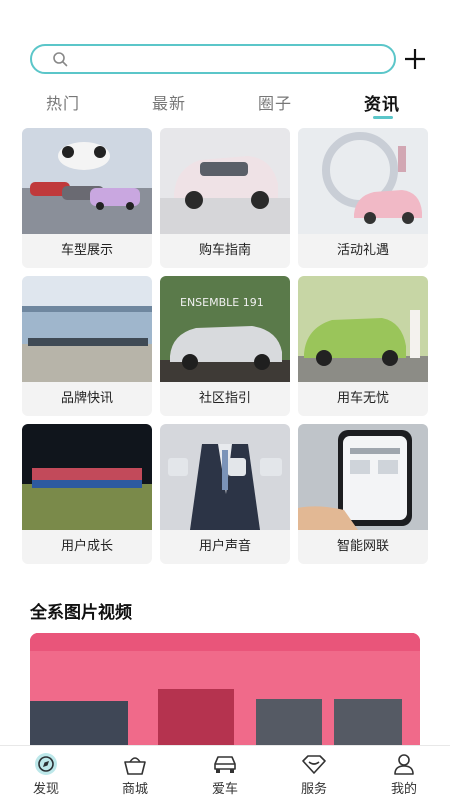 Image resolution: width=450 pixels, height=800 pixels. Describe the element at coordinates (224, 250) in the screenshot. I see `grid-item-label: 购车指南` at that location.